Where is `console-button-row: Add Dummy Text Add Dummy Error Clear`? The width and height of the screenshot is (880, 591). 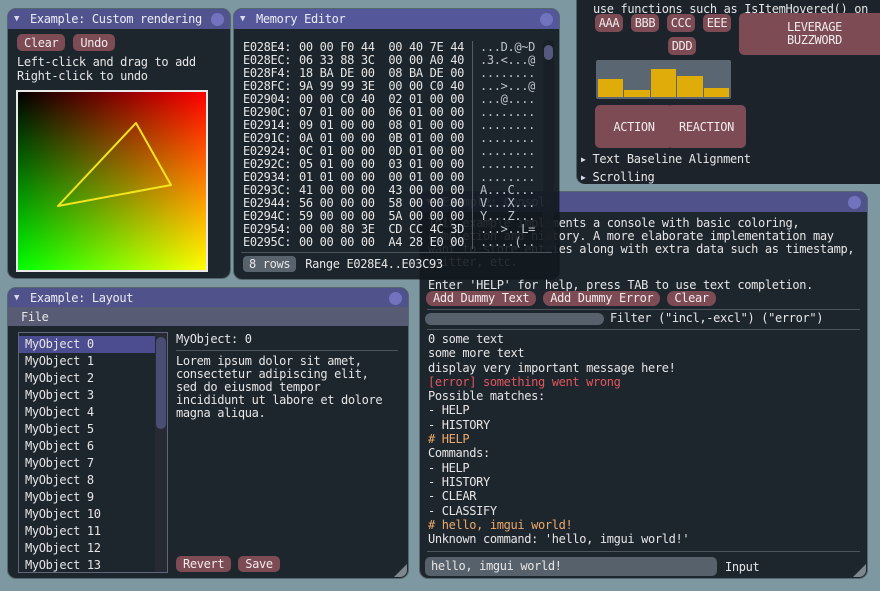
console-button-row: Add Dummy Text Add Dummy Error Clear is located at coordinates (571, 298).